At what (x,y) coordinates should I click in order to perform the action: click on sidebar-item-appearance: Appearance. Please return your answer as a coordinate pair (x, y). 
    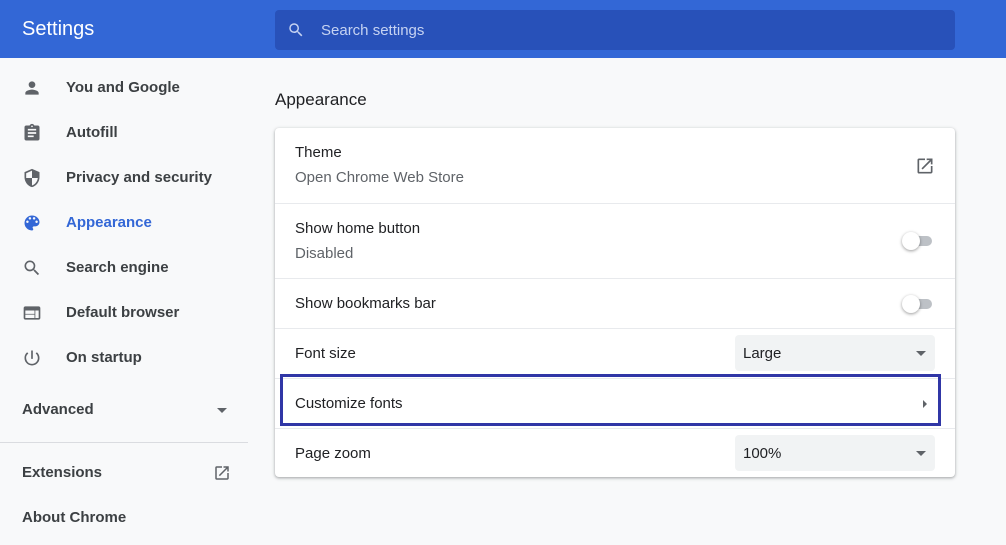
    Looking at the image, I should click on (124, 223).